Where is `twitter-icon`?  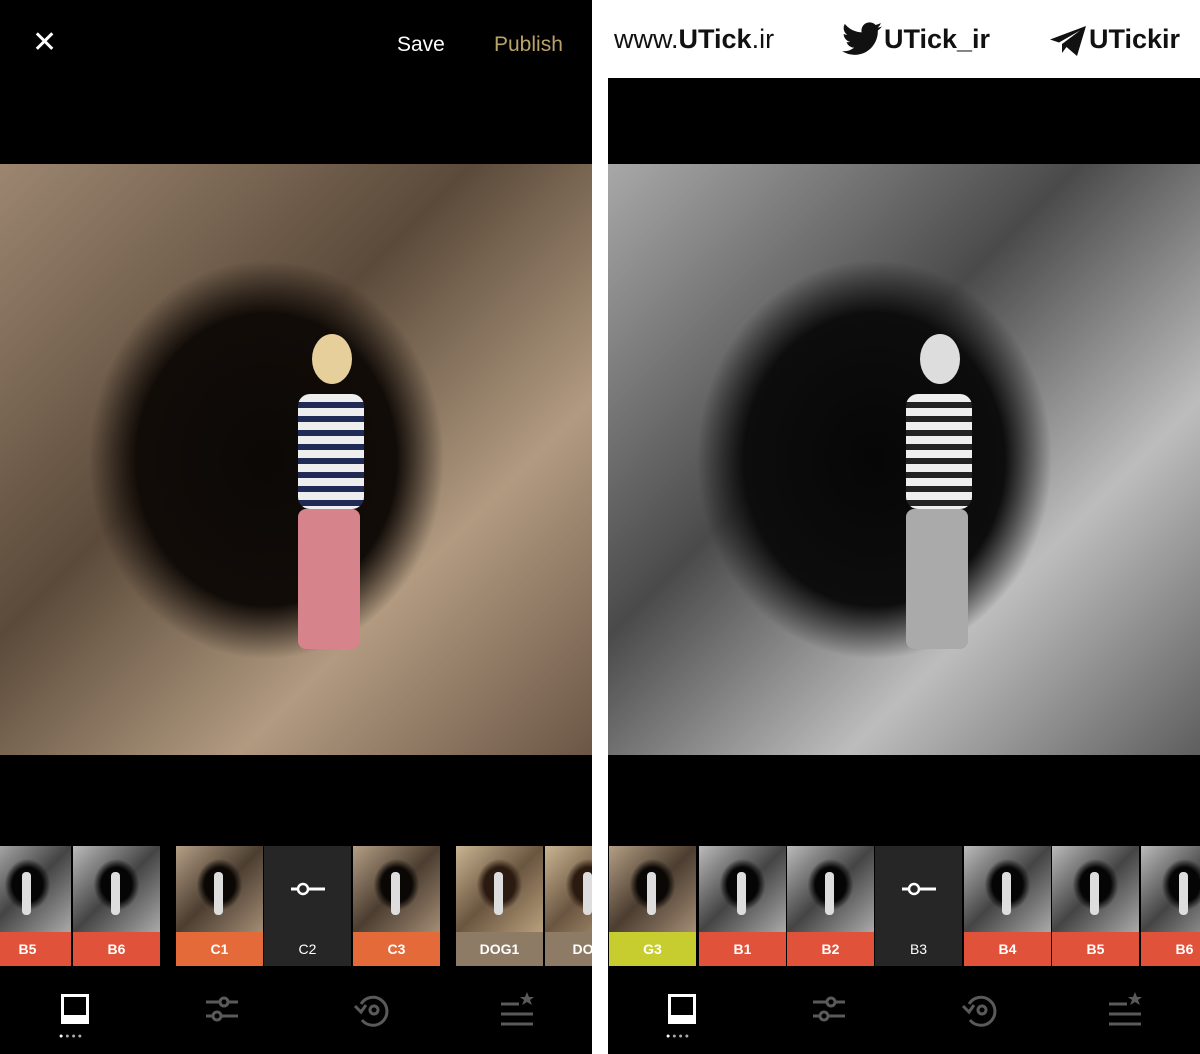 twitter-icon is located at coordinates (862, 38).